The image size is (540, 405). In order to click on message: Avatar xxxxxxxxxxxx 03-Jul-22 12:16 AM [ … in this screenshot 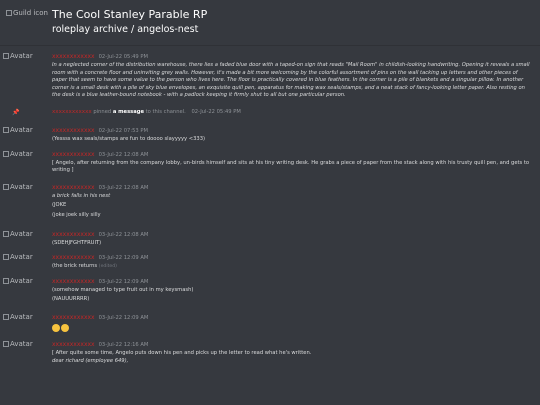, I will do `click(270, 352)`.